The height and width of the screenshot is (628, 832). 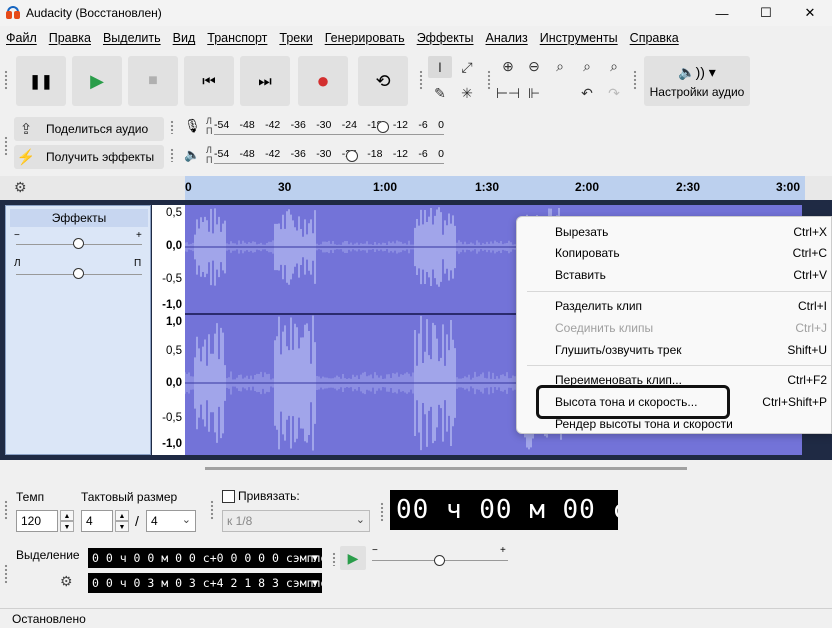 What do you see at coordinates (6, 574) in the screenshot?
I see `selection-grip` at bounding box center [6, 574].